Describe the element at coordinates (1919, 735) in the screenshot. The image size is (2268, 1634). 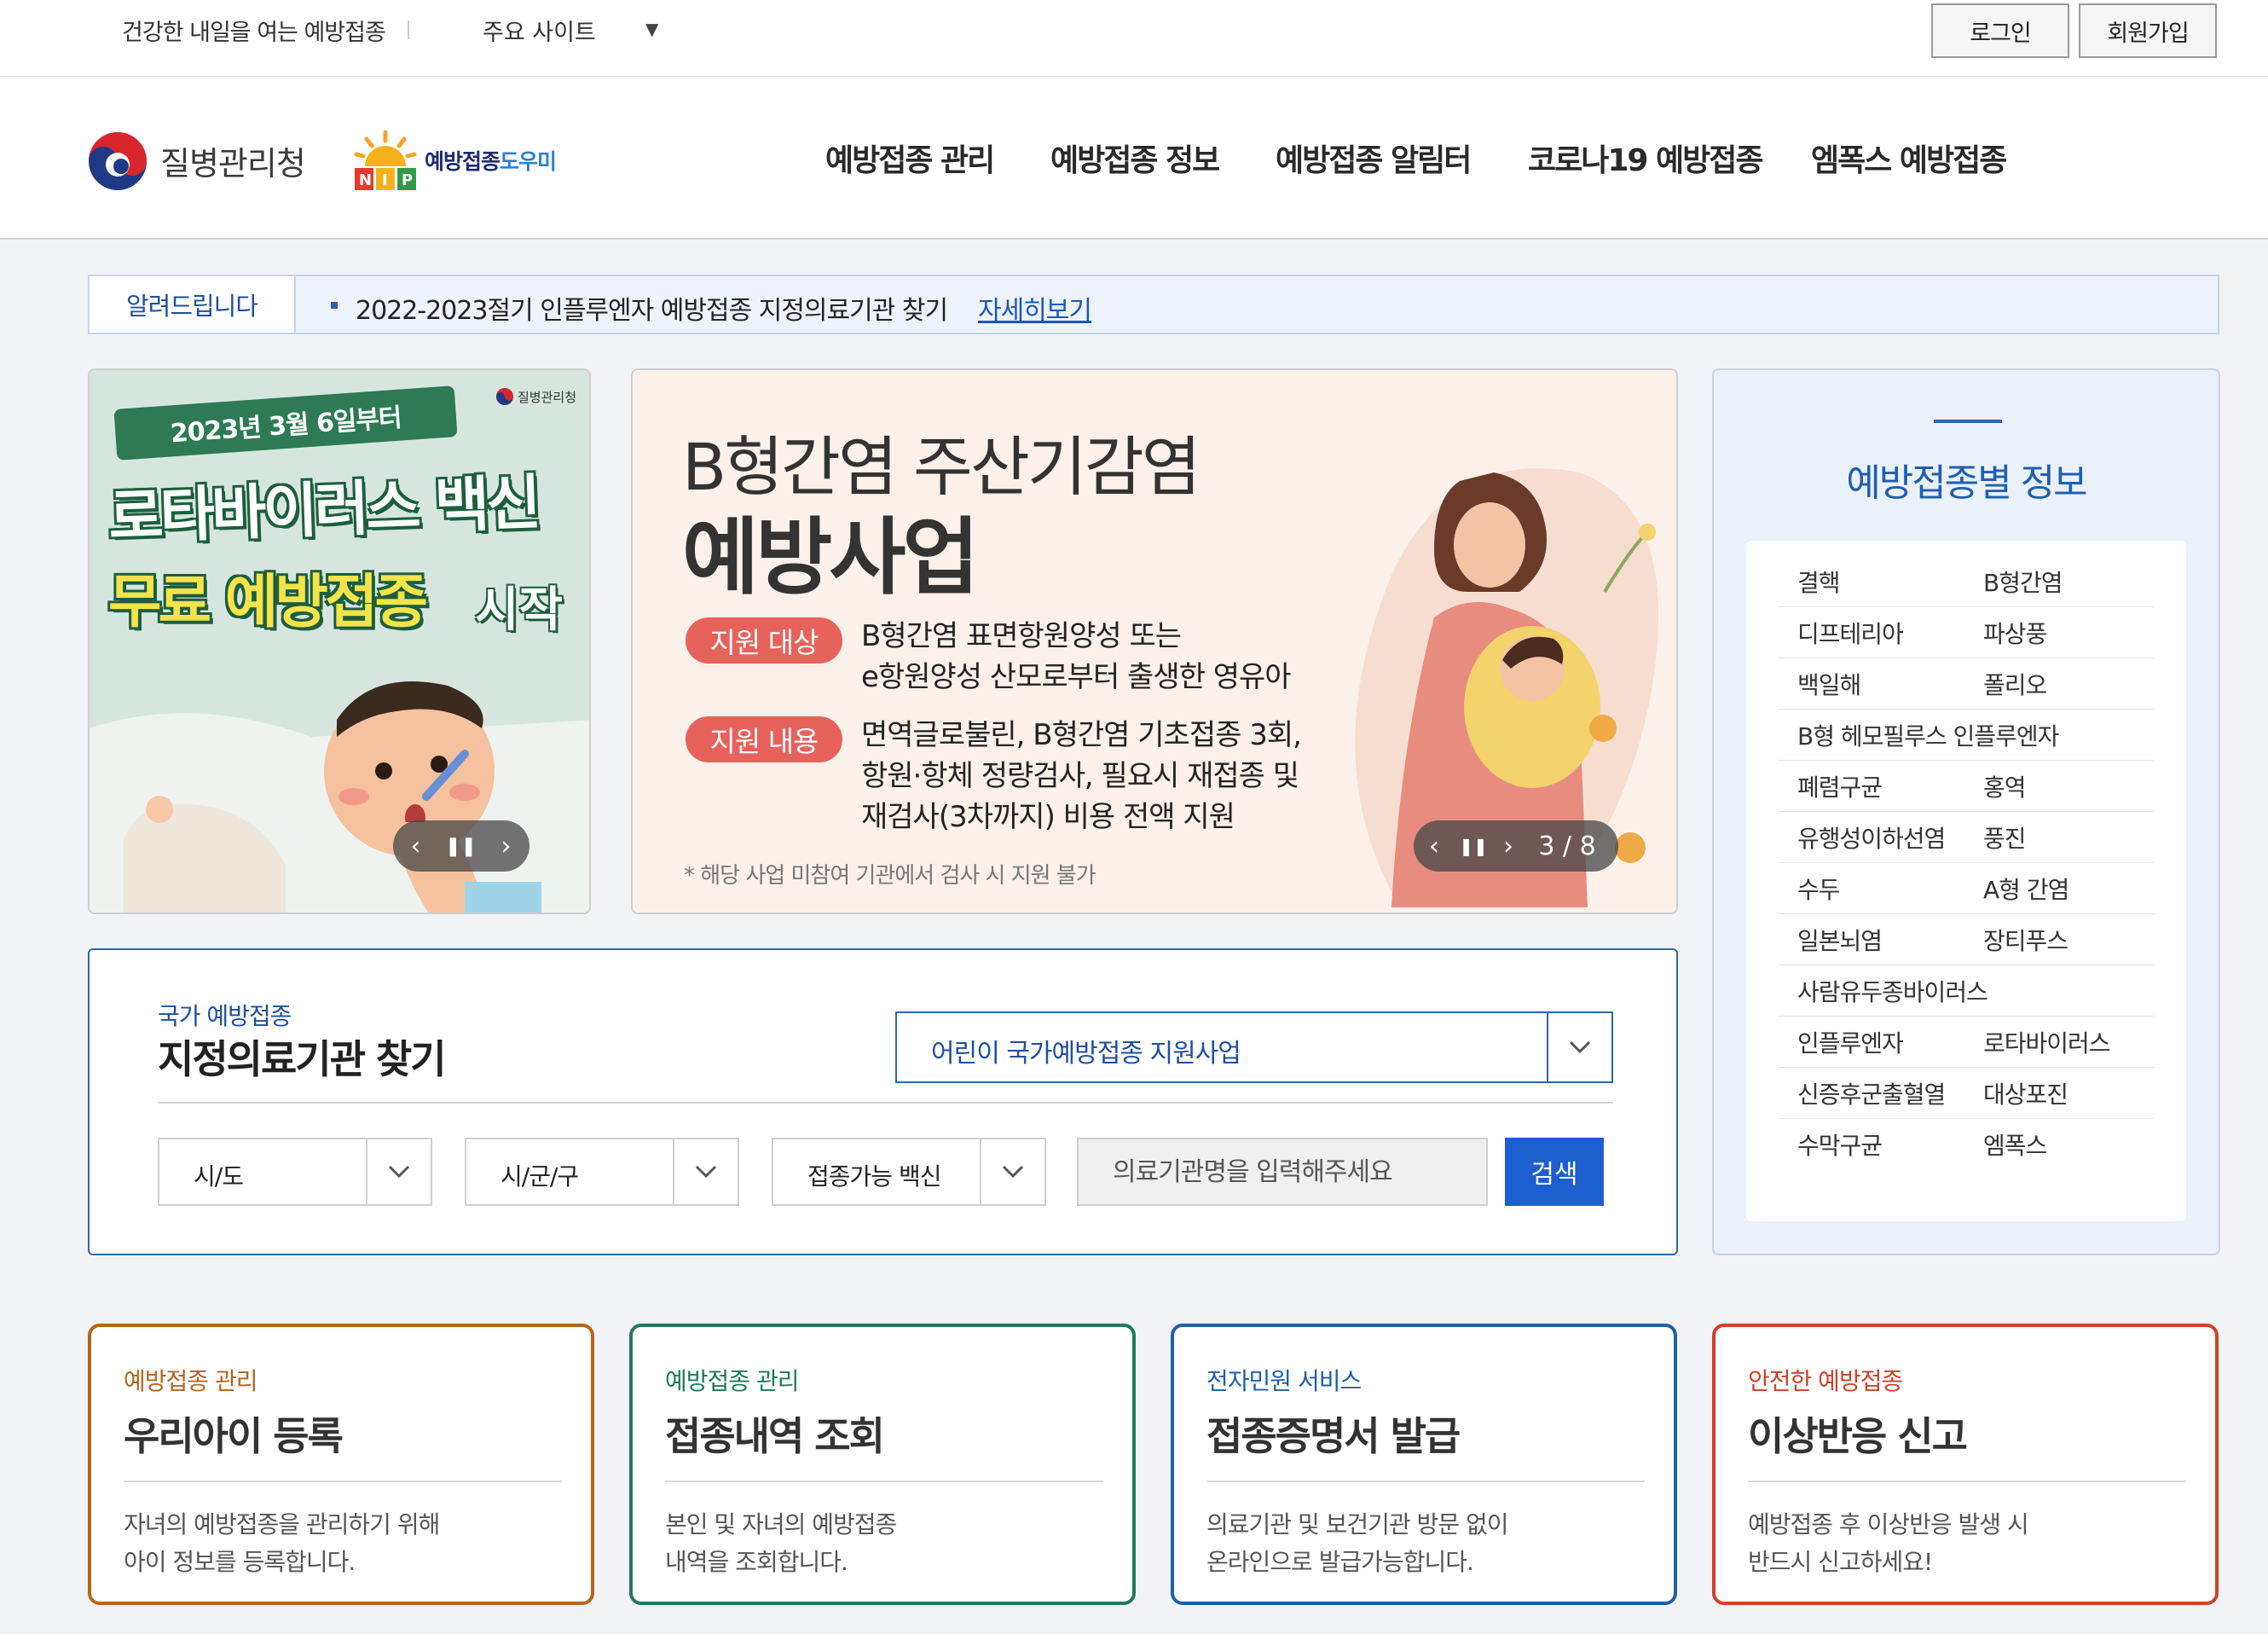
I see `vaccine-link: B형 헤모필루스 인플루엔자` at that location.